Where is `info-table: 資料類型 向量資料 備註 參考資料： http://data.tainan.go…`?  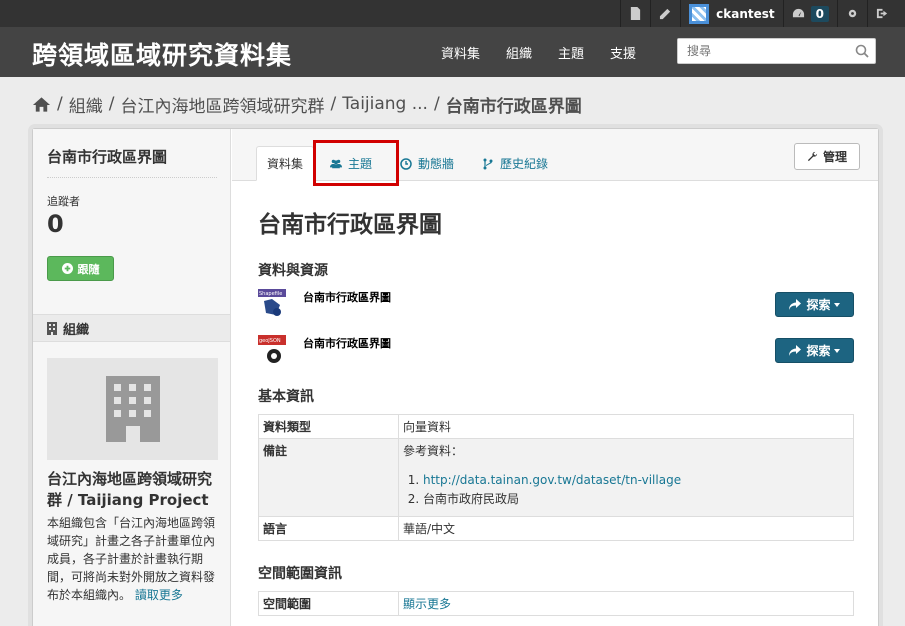 info-table: 資料類型 向量資料 備註 參考資料： http://data.tainan.go… is located at coordinates (556, 477).